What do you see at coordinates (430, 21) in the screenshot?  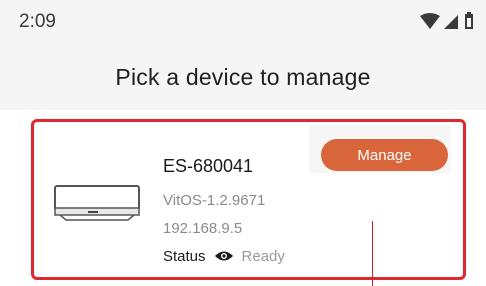 I see `wifi-icon` at bounding box center [430, 21].